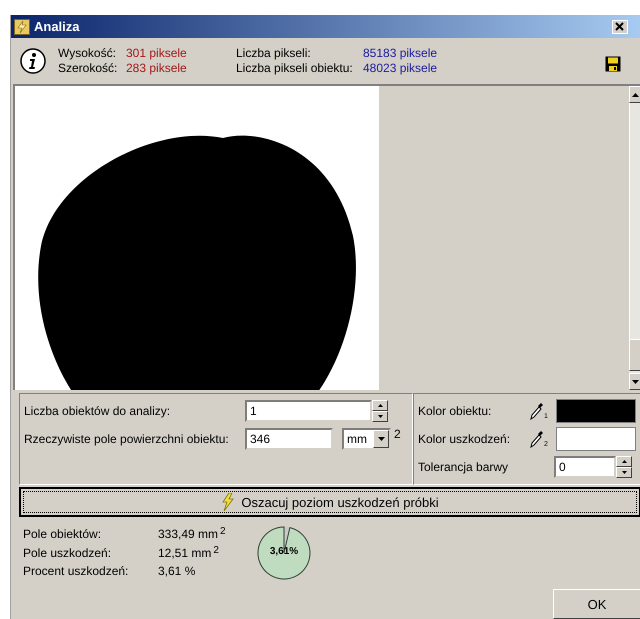  What do you see at coordinates (274, 53) in the screenshot?
I see `info-label: Liczba pikseli:` at bounding box center [274, 53].